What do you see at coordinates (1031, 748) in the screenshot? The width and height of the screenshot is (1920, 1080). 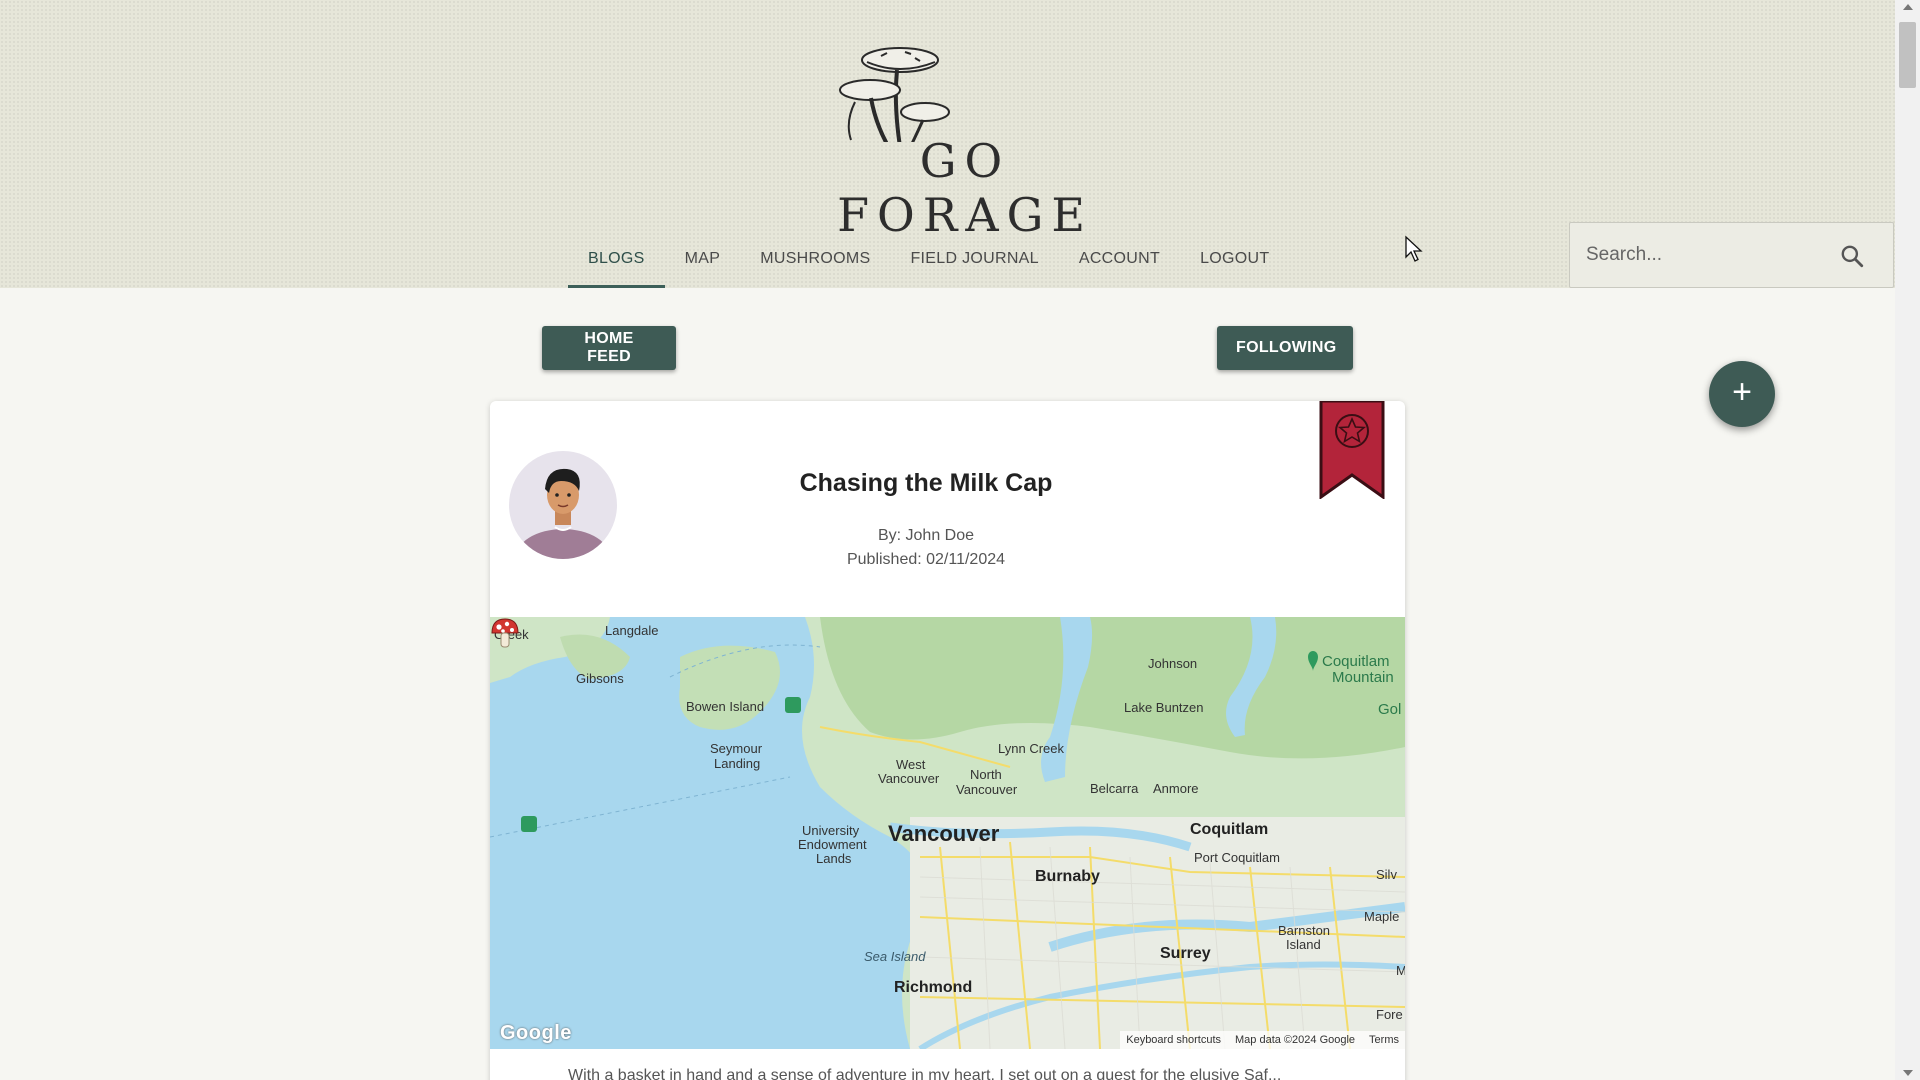 I see `map-label-lynn-creek: Lynn Creek` at bounding box center [1031, 748].